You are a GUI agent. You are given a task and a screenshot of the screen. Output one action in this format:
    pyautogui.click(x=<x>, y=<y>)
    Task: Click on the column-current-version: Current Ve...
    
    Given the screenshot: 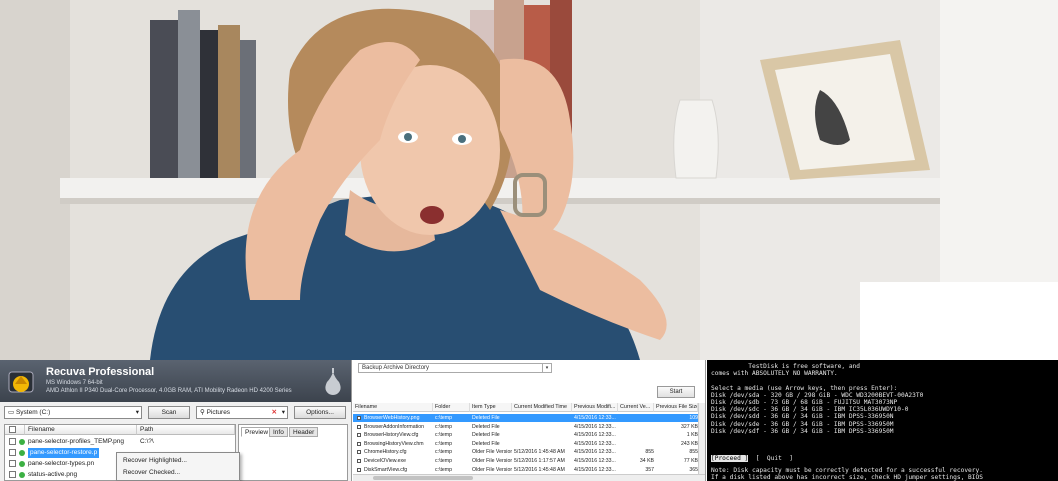 What is the action you would take?
    pyautogui.click(x=636, y=407)
    